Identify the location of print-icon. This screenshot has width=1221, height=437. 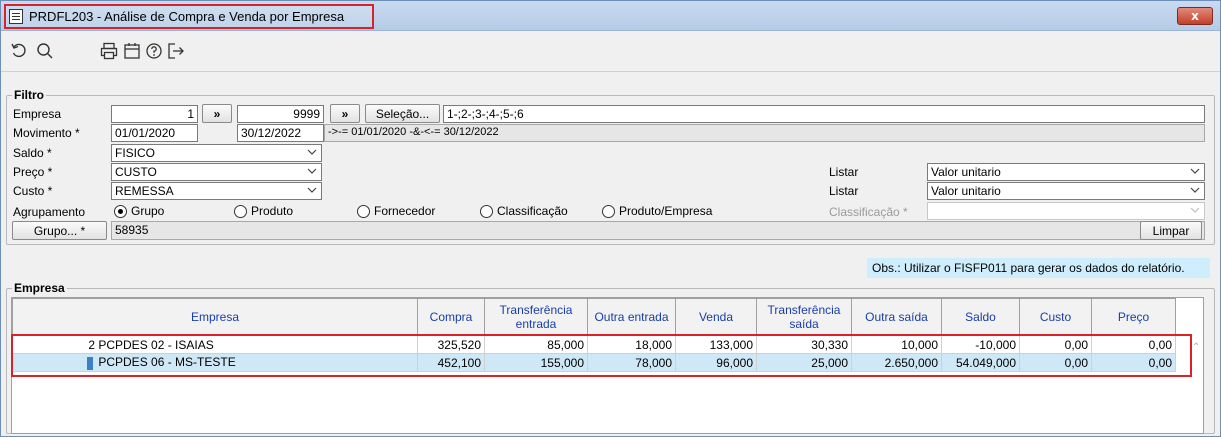
(109, 51).